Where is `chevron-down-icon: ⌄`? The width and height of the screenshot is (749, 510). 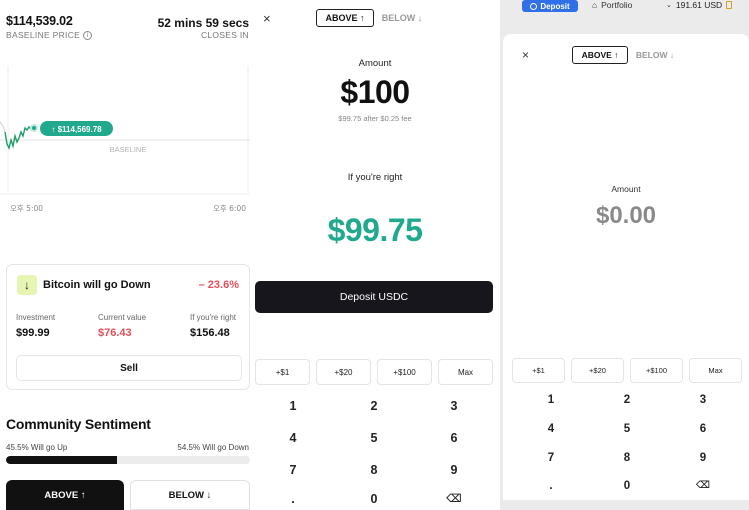 chevron-down-icon: ⌄ is located at coordinates (669, 5).